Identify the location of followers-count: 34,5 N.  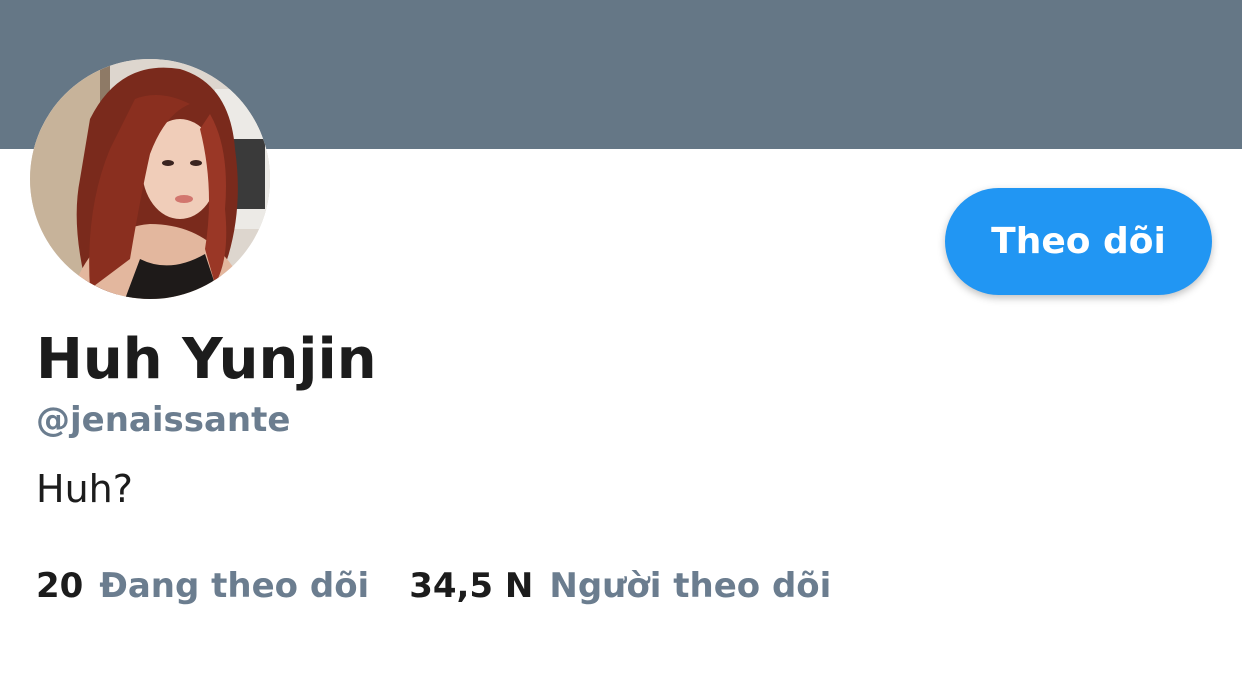
(471, 586).